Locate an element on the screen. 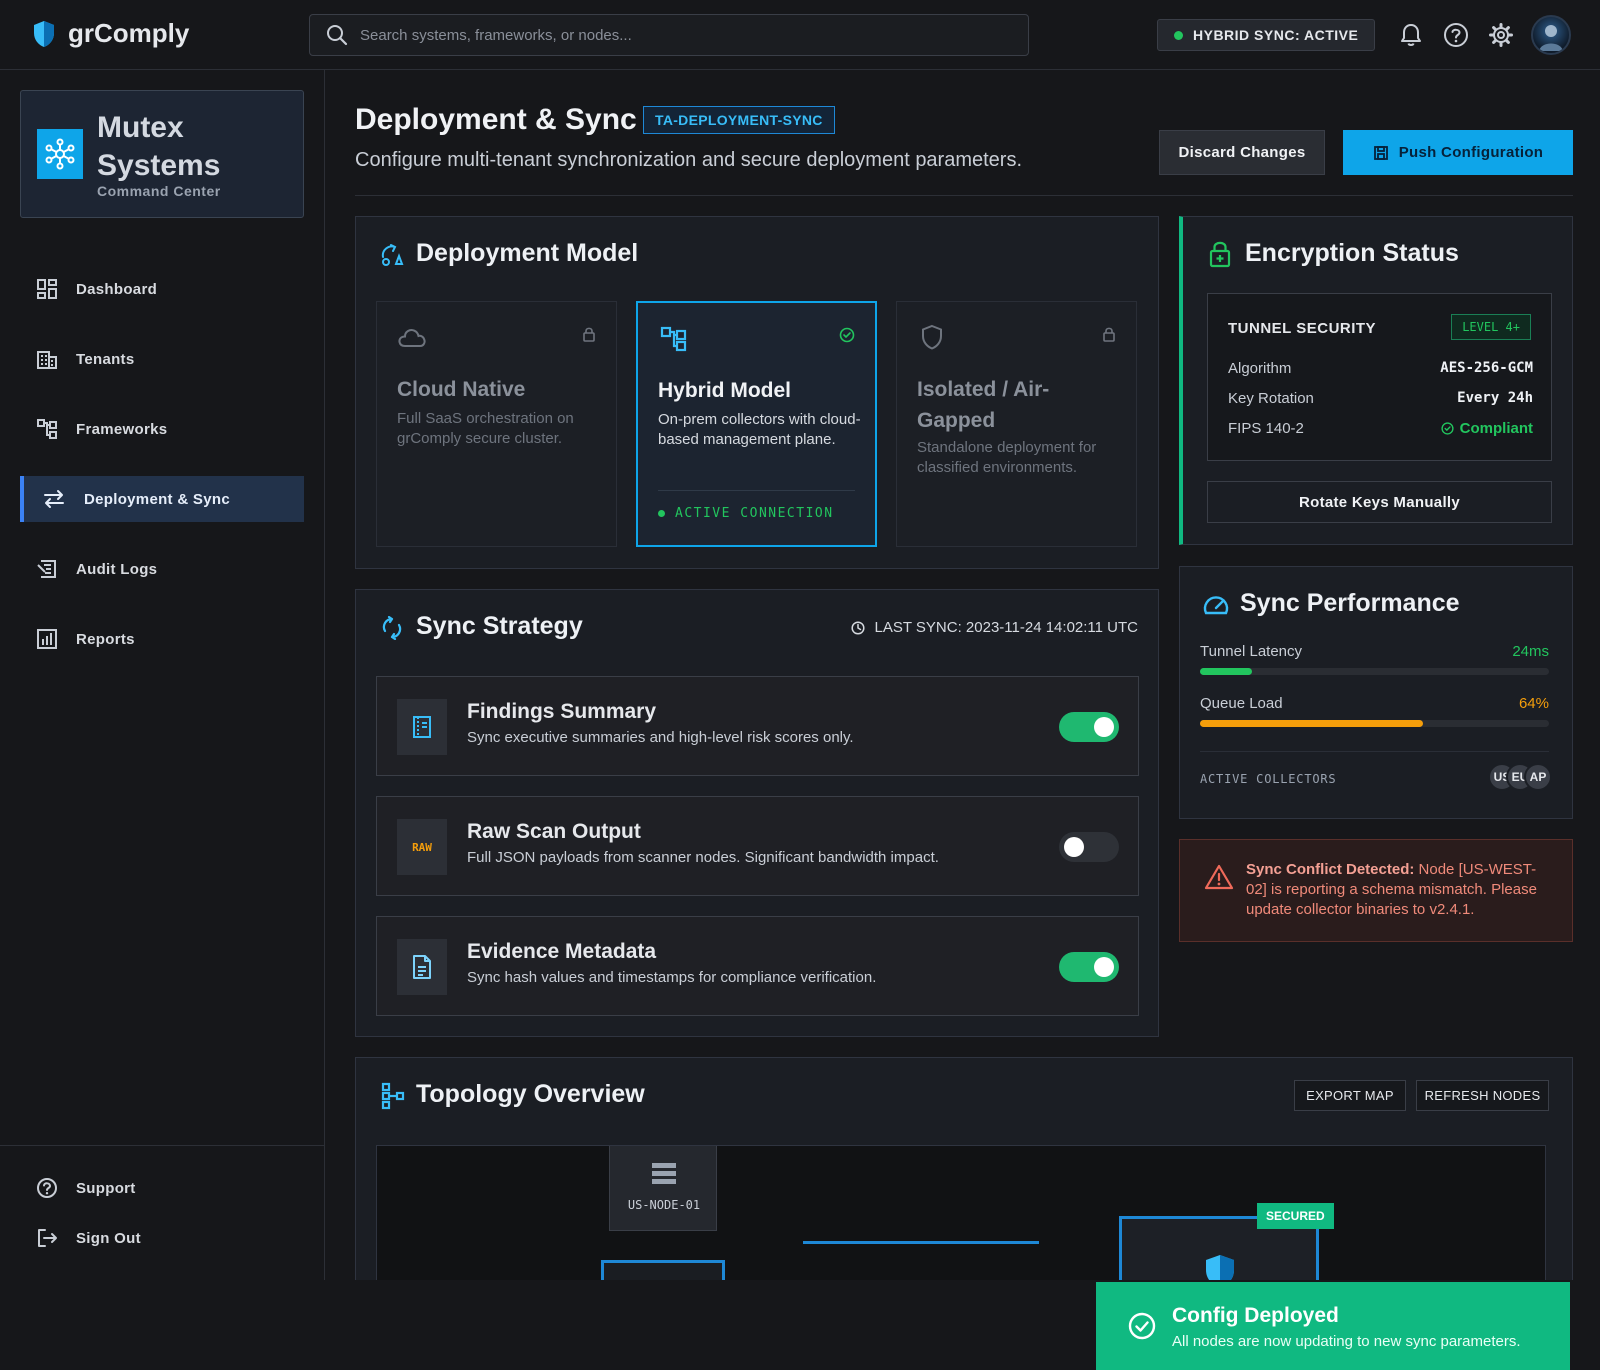  nav-label: Support is located at coordinates (106, 1188).